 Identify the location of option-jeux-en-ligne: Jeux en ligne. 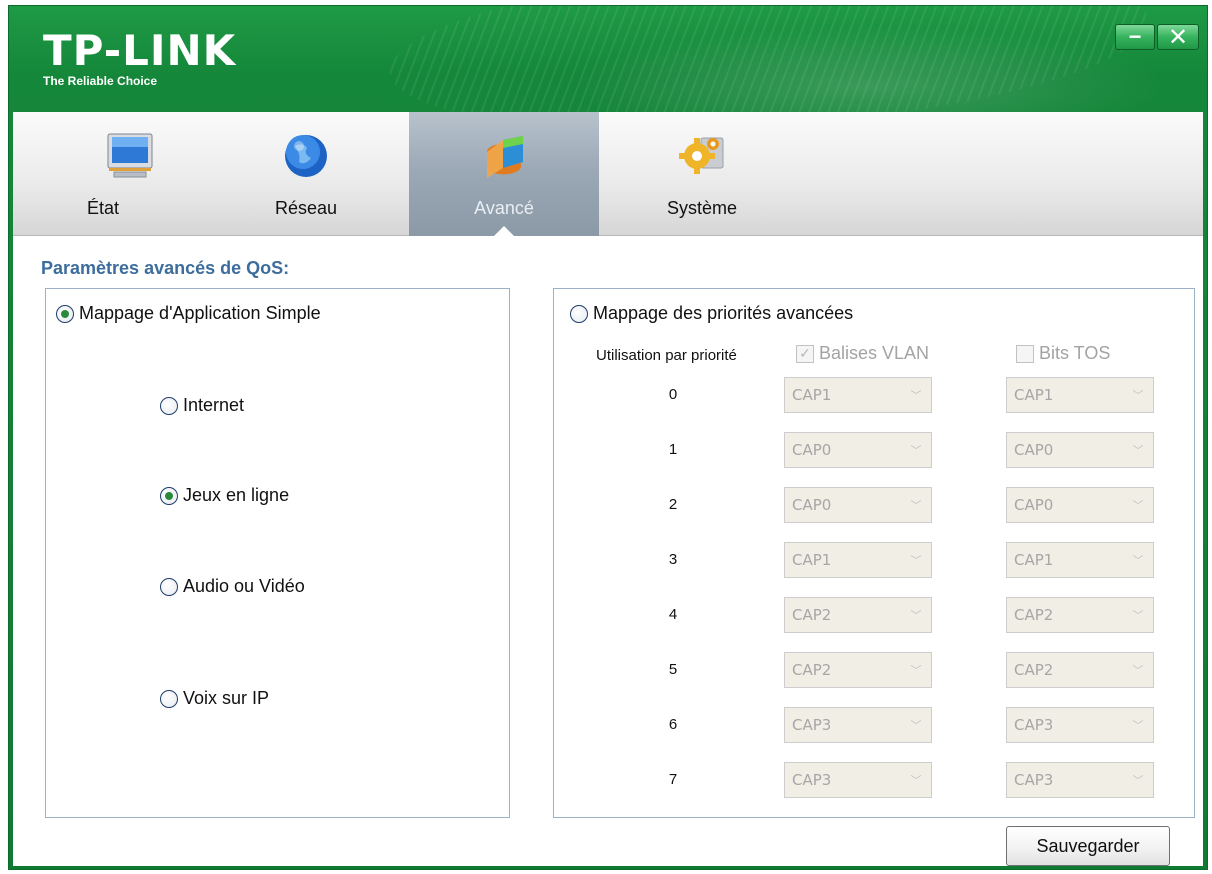
(224, 495).